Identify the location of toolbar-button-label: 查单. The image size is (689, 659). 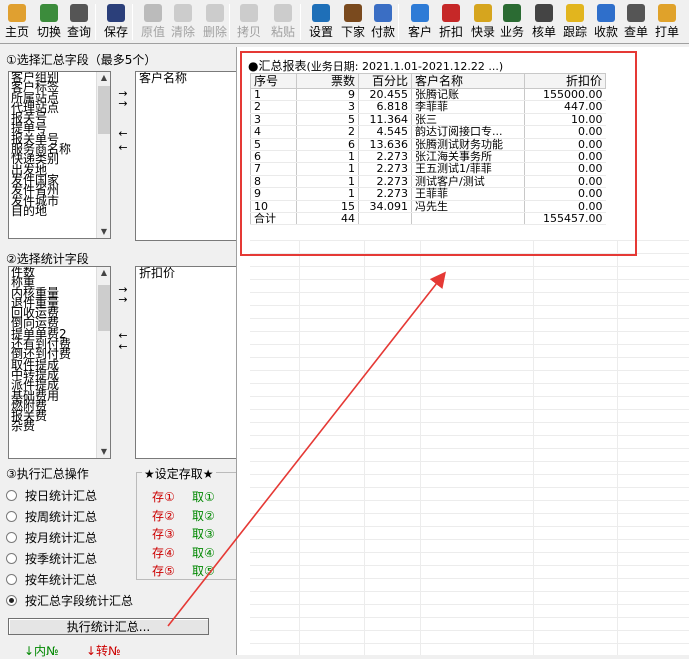
(635, 32).